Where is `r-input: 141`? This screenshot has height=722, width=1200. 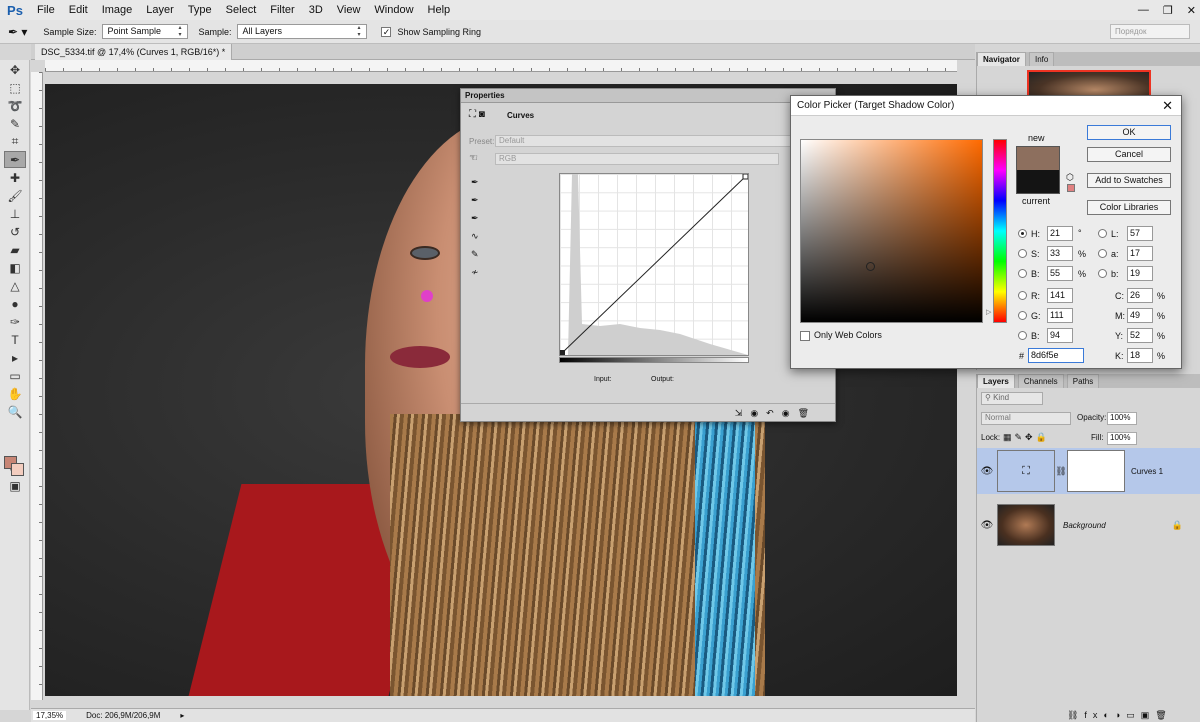
r-input: 141 is located at coordinates (1060, 295).